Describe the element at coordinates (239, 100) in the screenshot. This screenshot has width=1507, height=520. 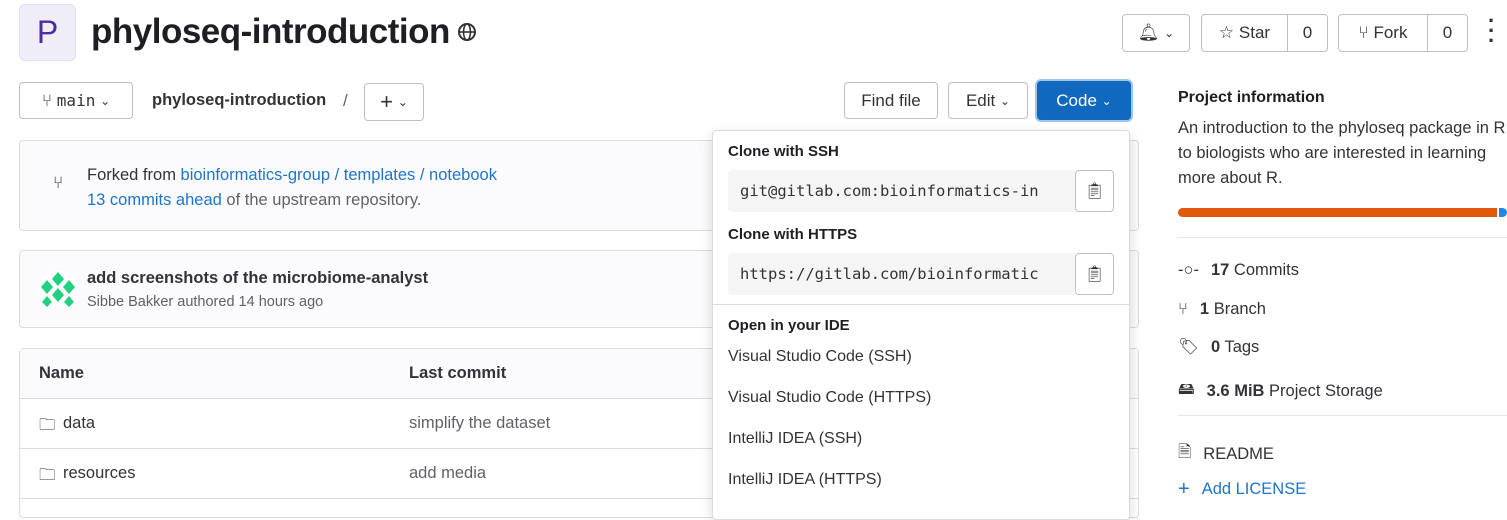
I see `breadcrumb: phyloseq-introduction` at that location.